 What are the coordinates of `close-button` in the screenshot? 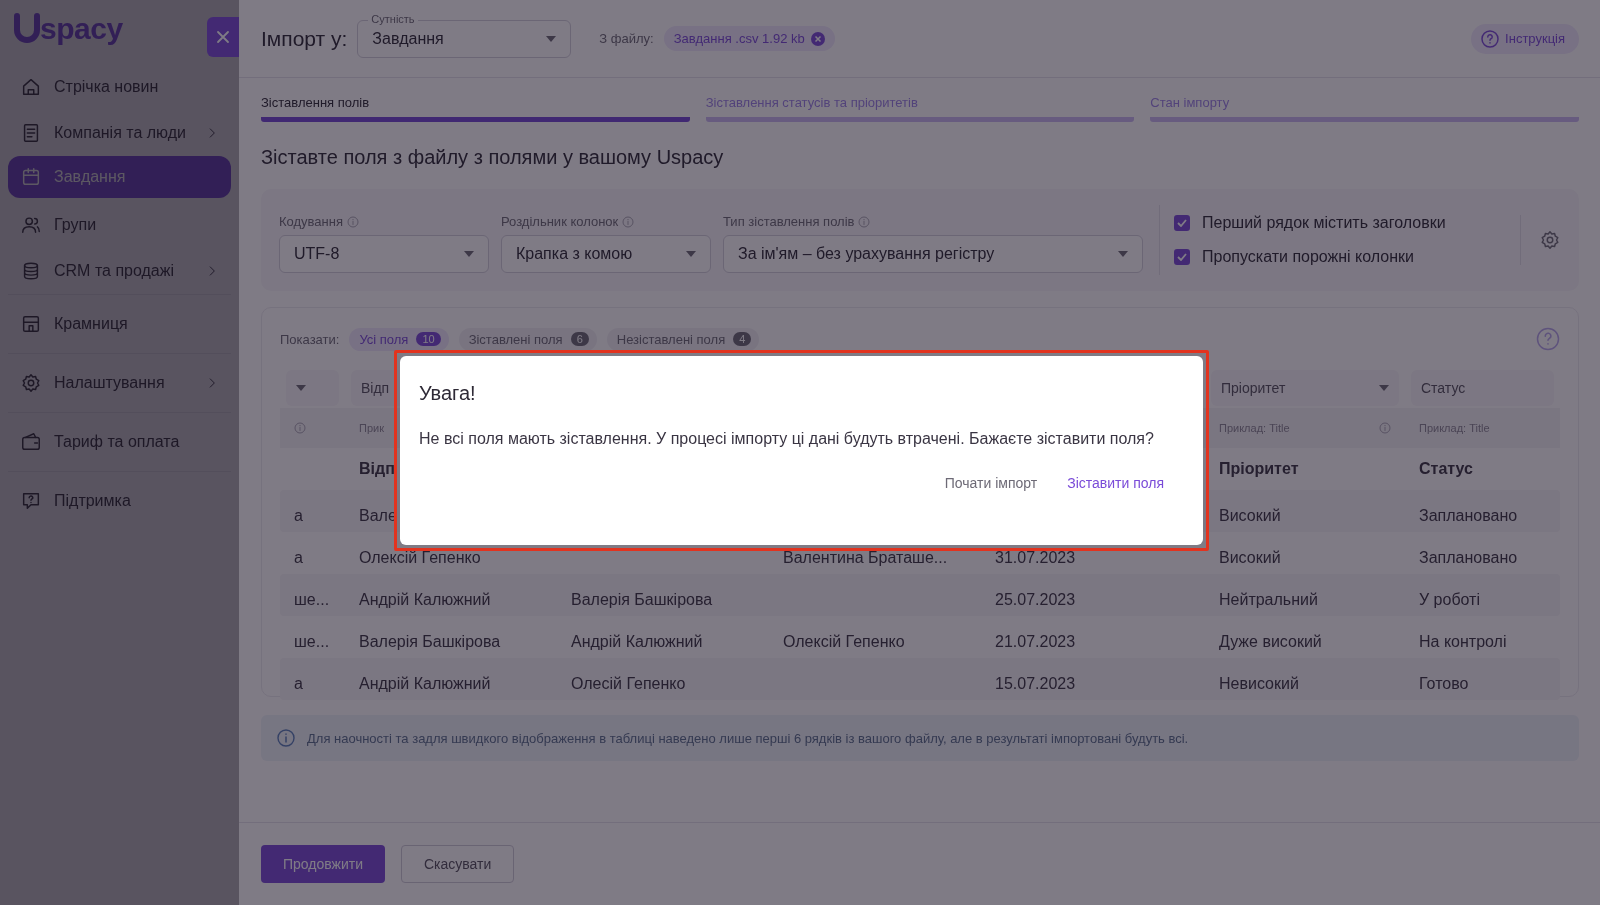 It's located at (223, 37).